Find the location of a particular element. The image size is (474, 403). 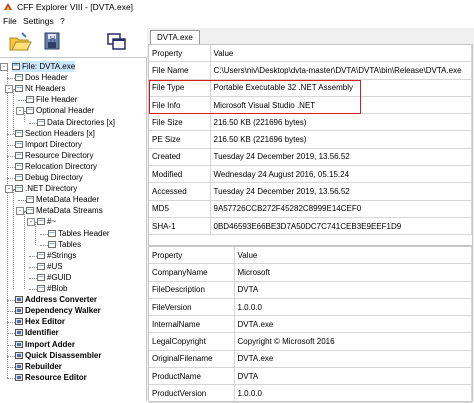

tree-item-address-converter: Address Converter is located at coordinates (56, 299).